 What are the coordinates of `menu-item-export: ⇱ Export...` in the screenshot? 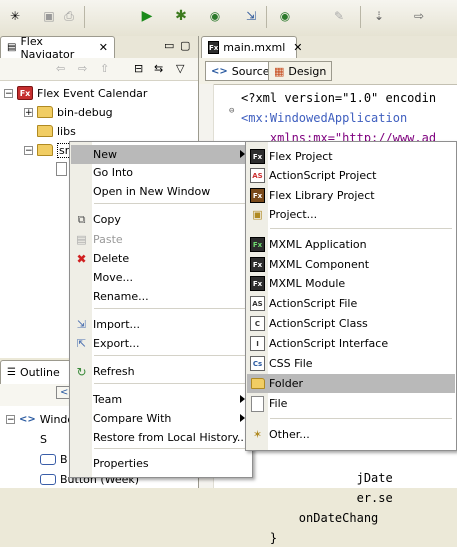 It's located at (161, 343).